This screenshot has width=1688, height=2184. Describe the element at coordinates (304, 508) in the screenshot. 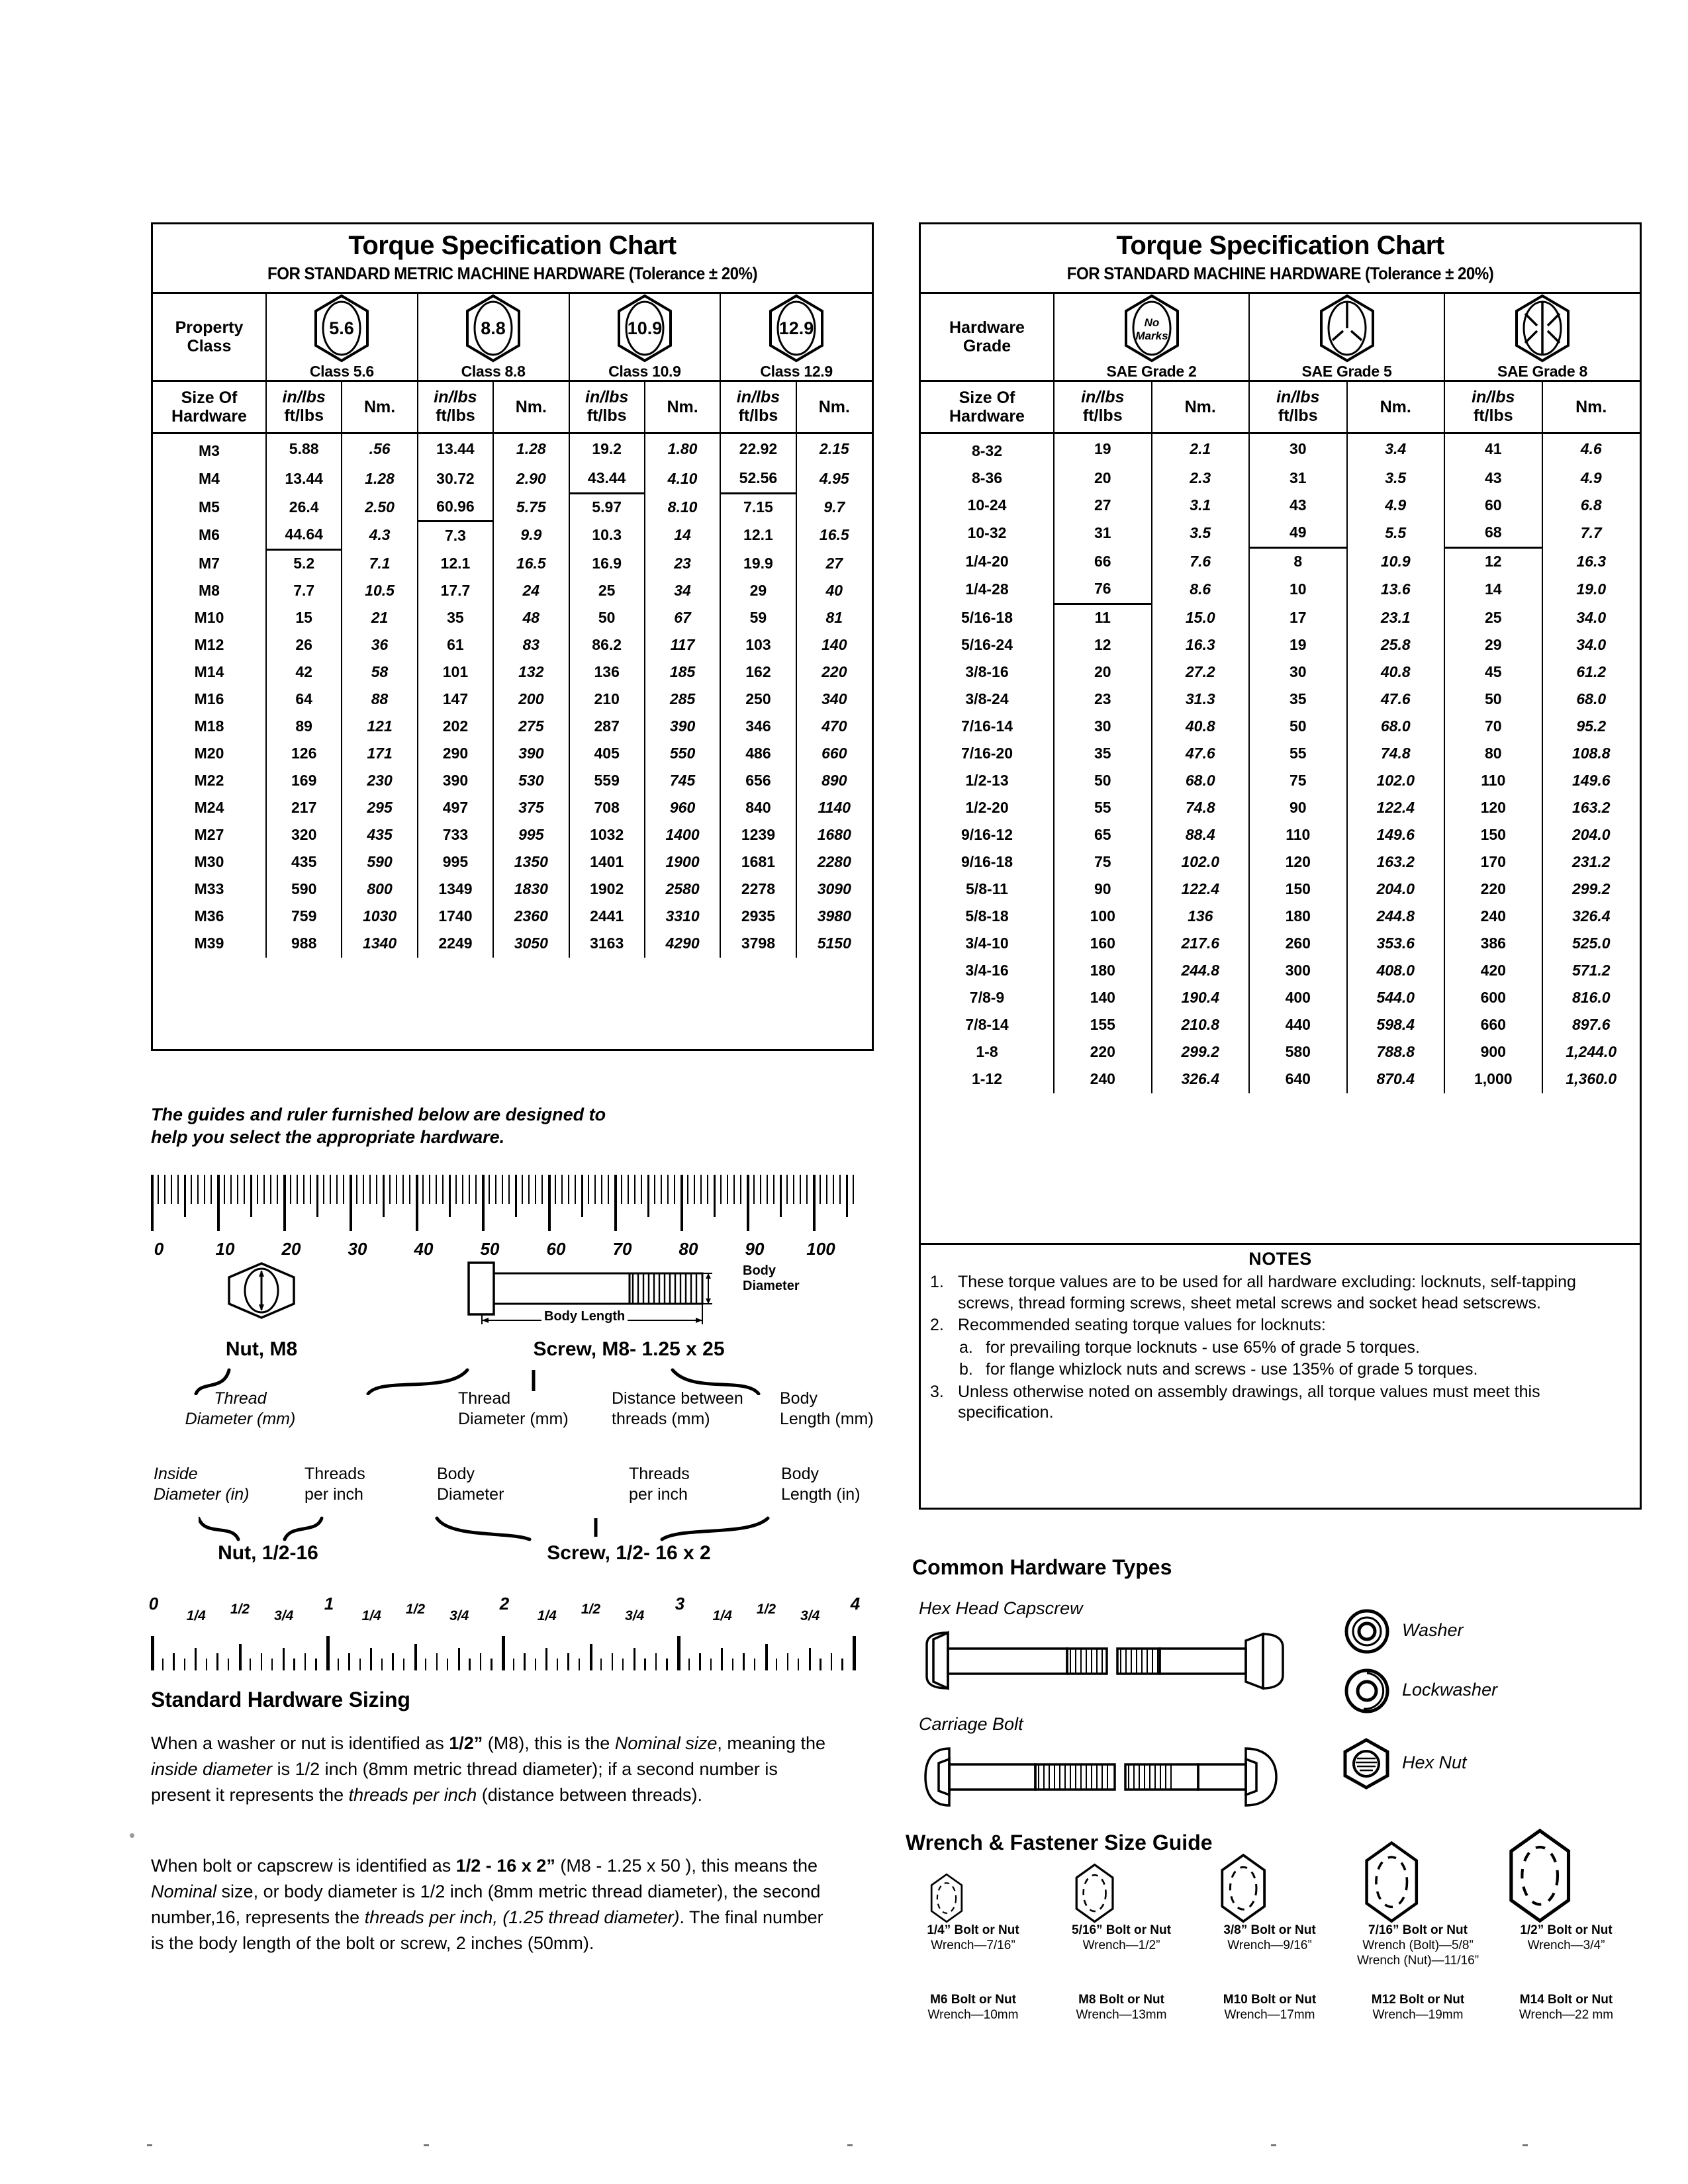

I see `torque-value-imperial: 26.4` at that location.